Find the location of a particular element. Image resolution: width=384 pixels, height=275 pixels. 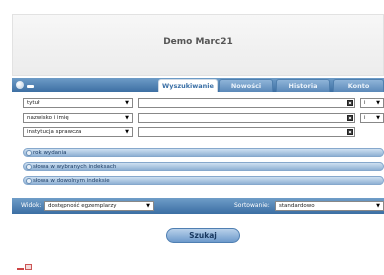

expander-slowa-wybrane: słowa w wybranych indeksach is located at coordinates (203, 166).